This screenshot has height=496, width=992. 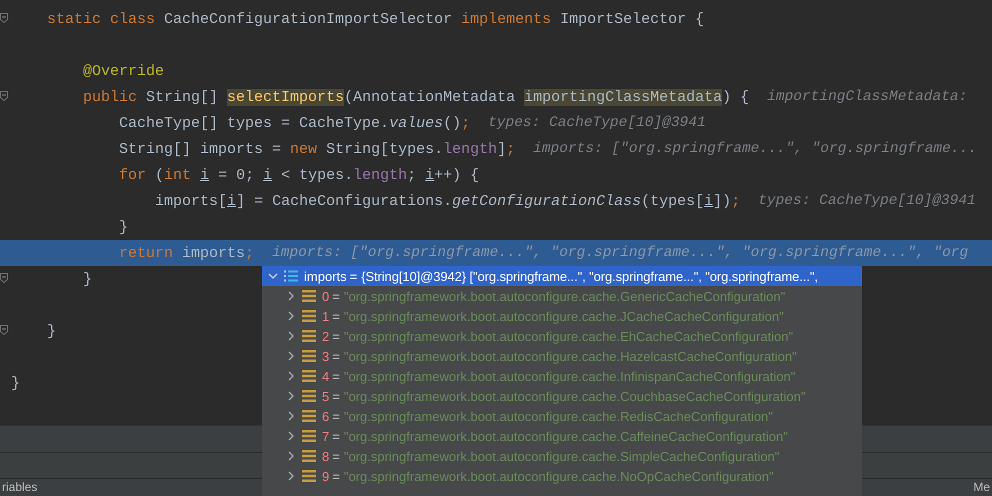 I want to click on code-token: @Override, so click(x=123, y=71).